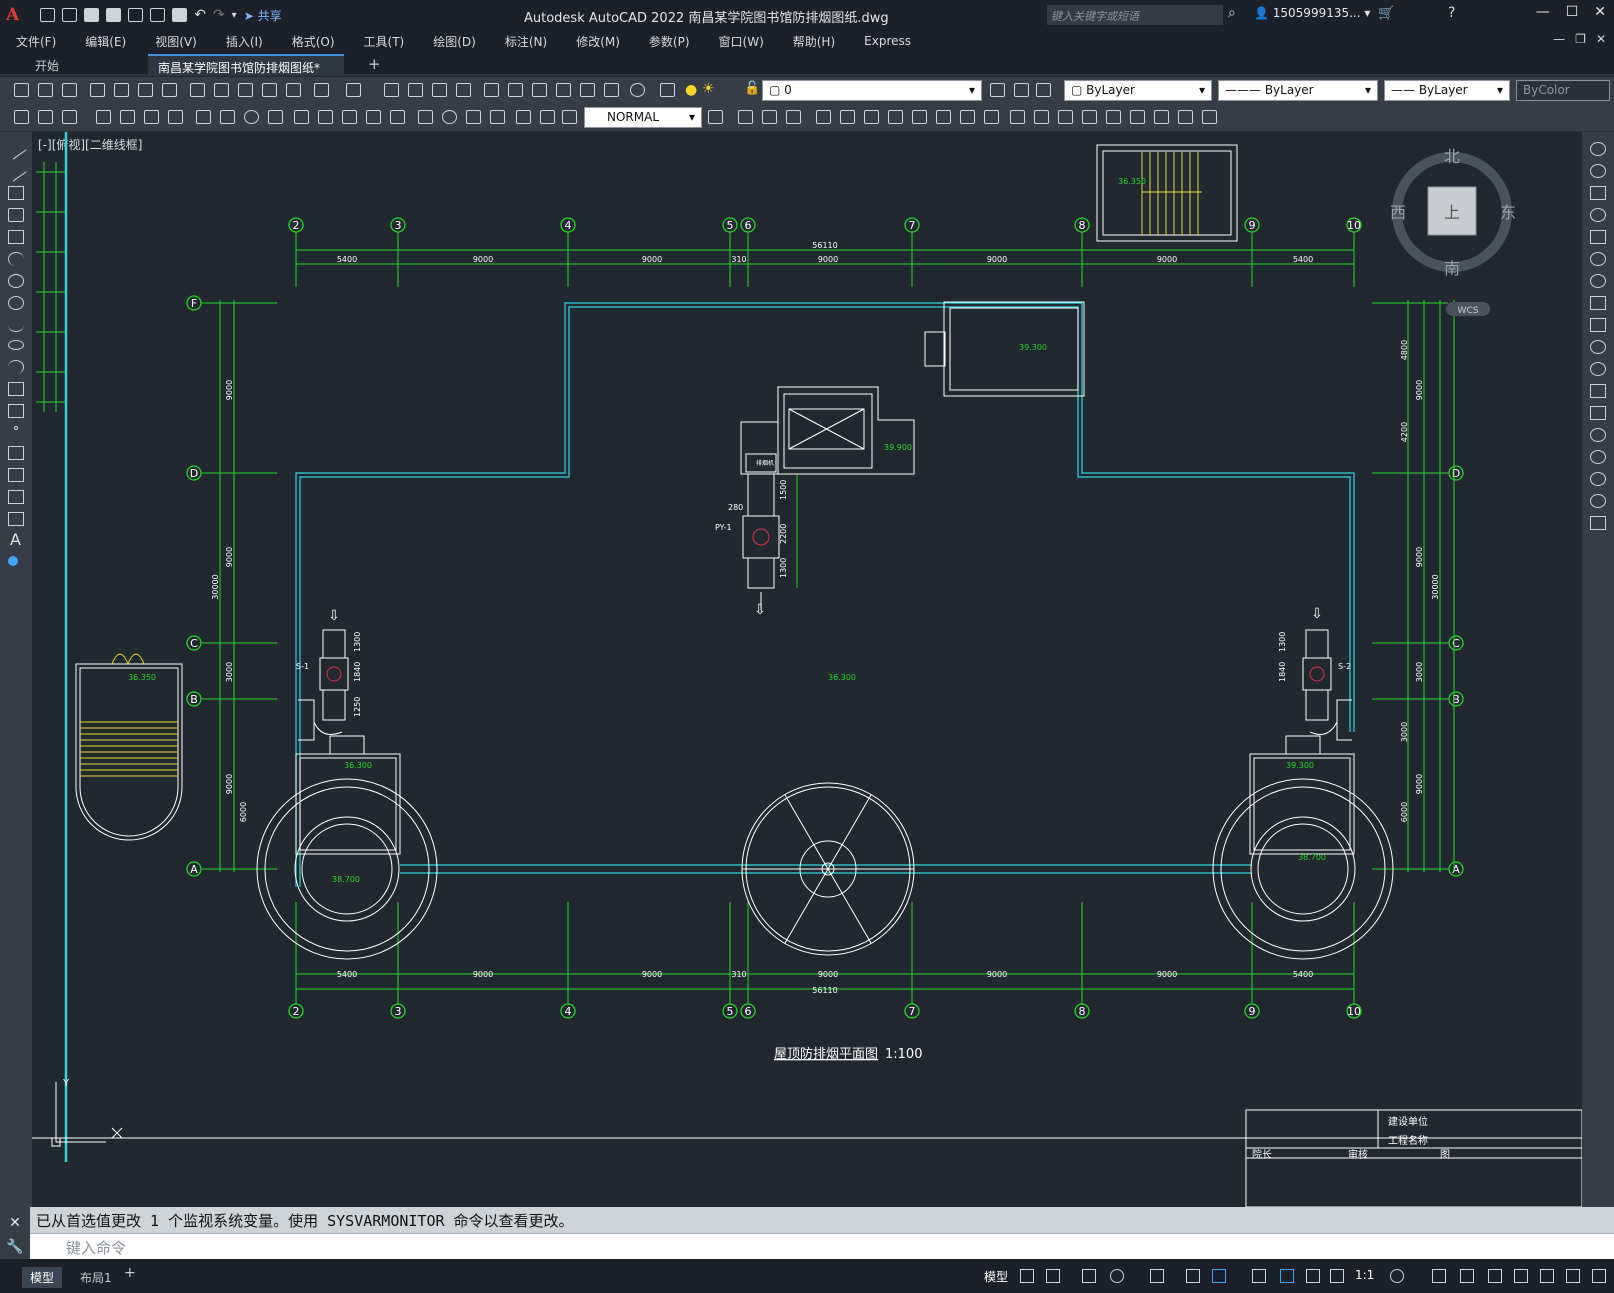 This screenshot has height=1293, width=1614. What do you see at coordinates (822, 1246) in the screenshot?
I see `command-input: 键入命令` at bounding box center [822, 1246].